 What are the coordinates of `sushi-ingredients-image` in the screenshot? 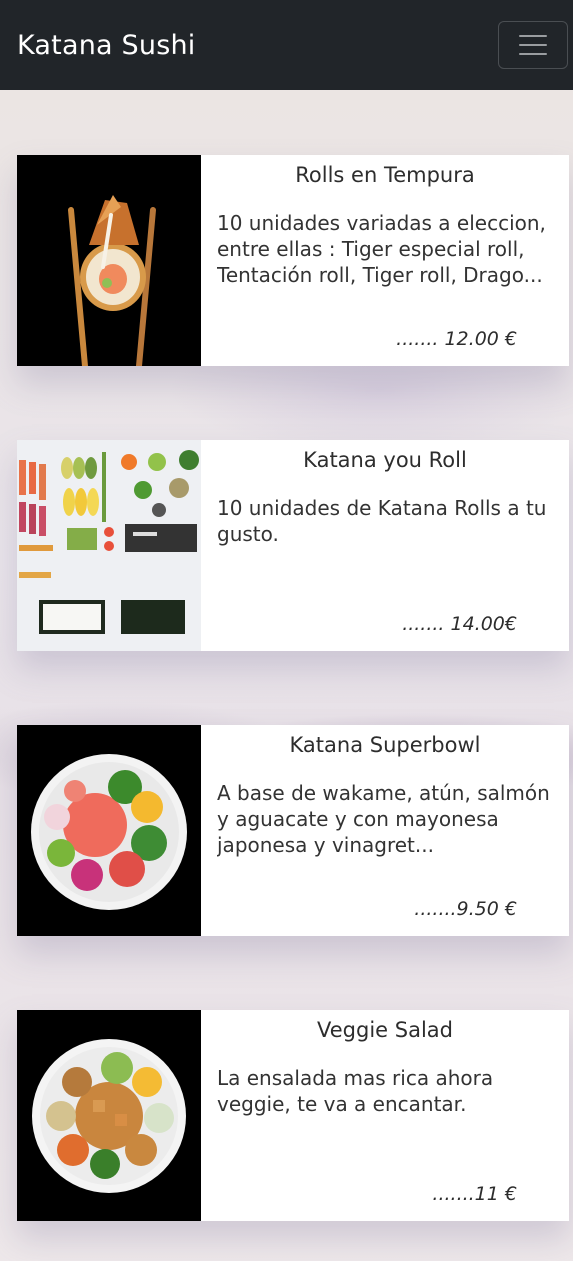 It's located at (109, 545).